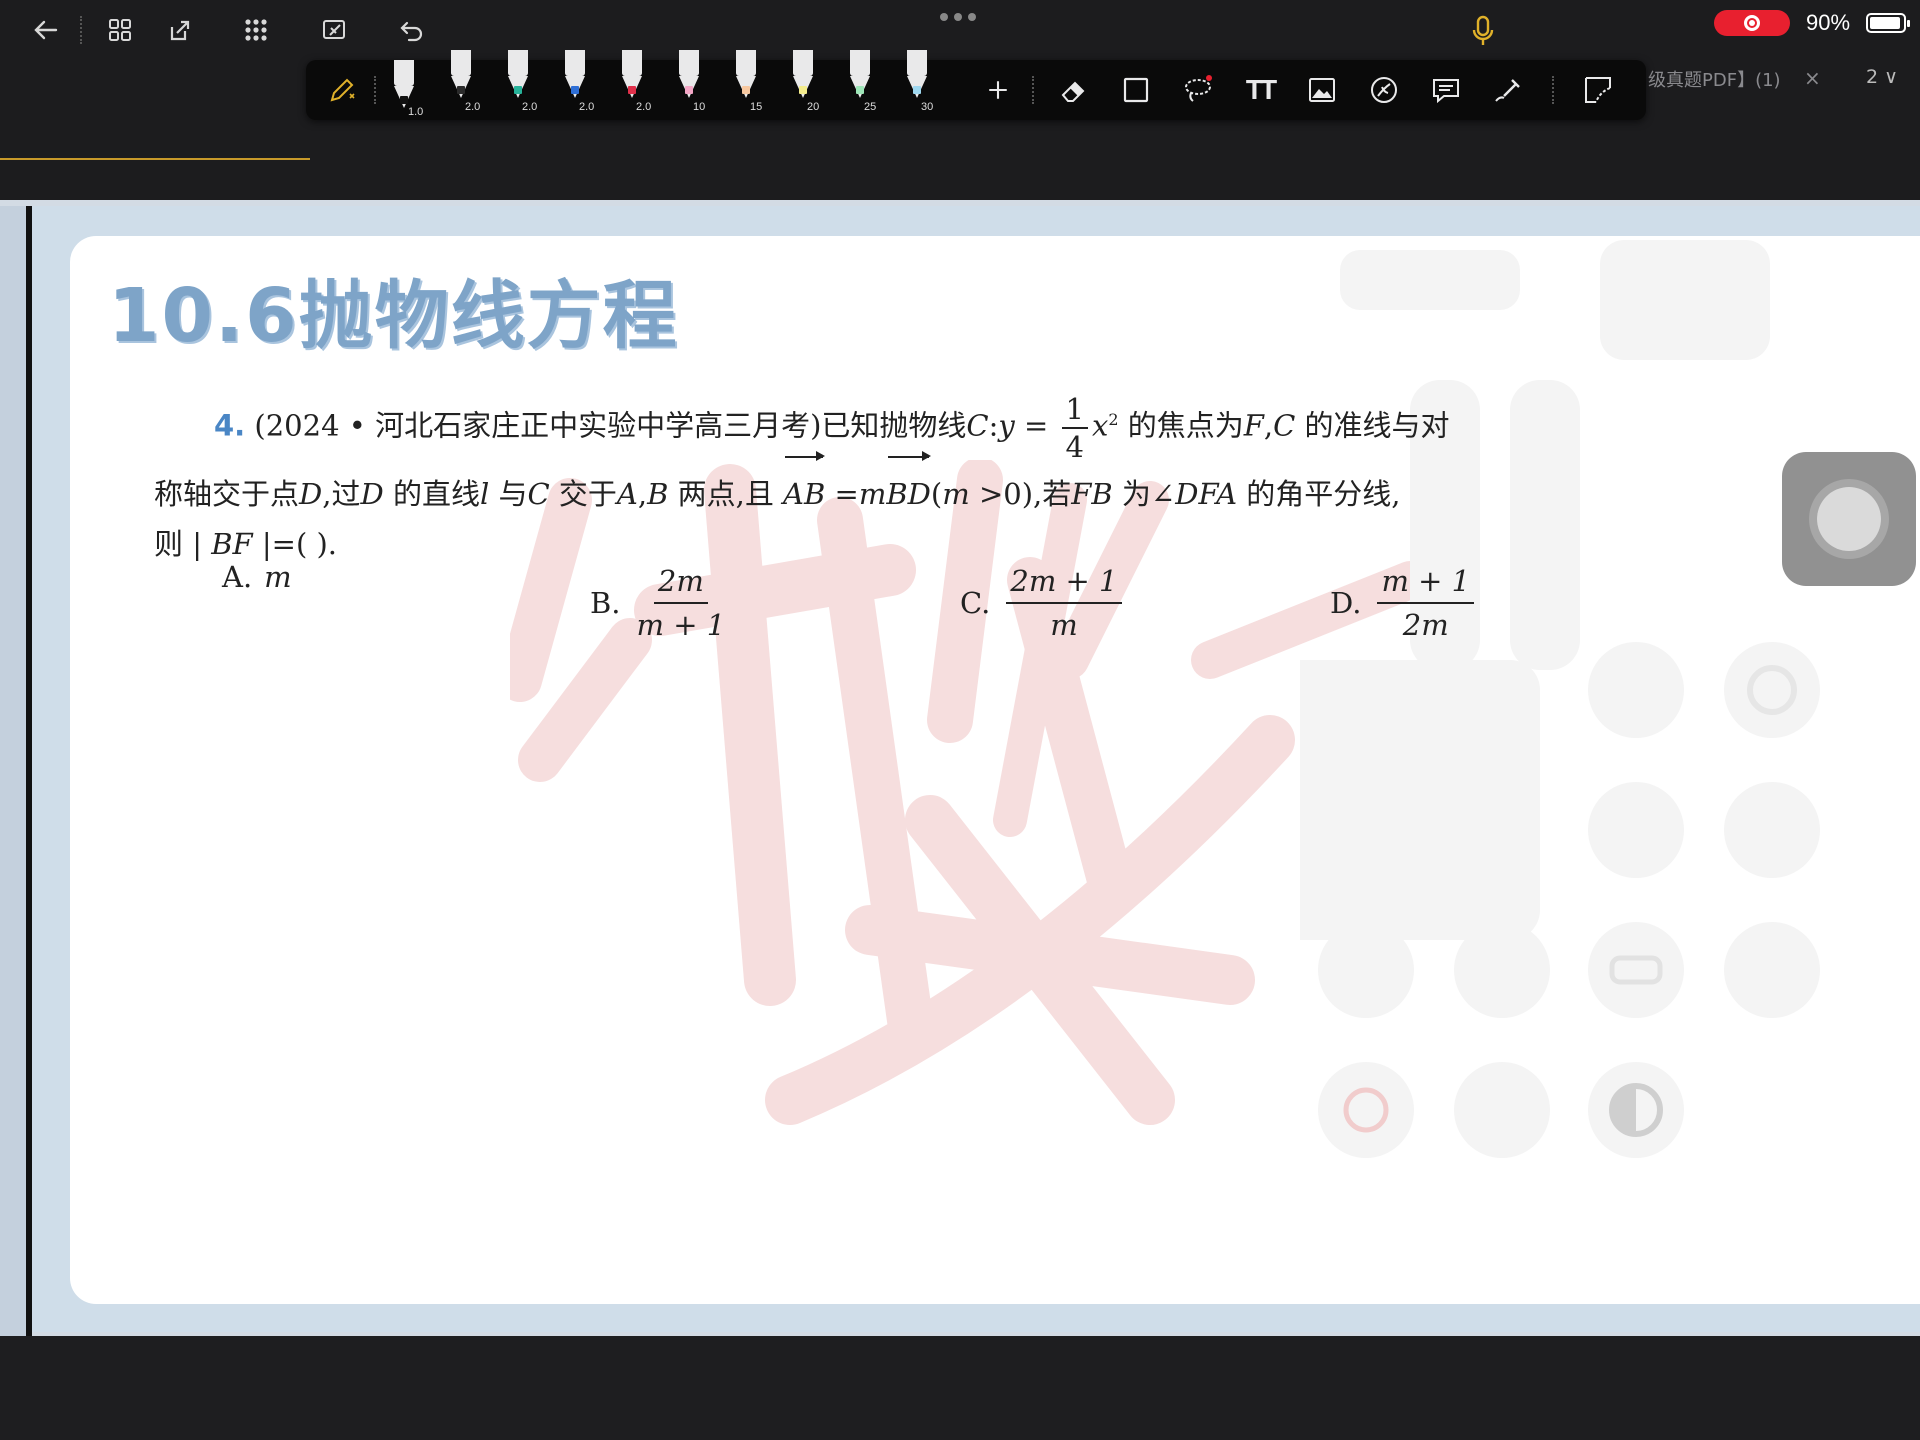  I want to click on fraction-numerator: 2m + 1, so click(1064, 582).